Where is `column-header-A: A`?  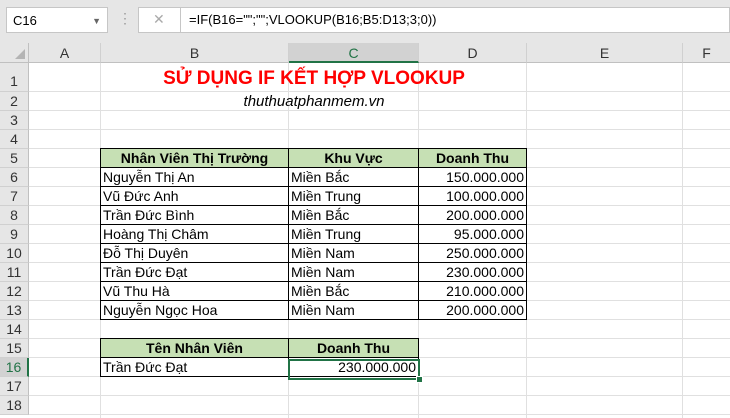
column-header-A: A is located at coordinates (65, 53).